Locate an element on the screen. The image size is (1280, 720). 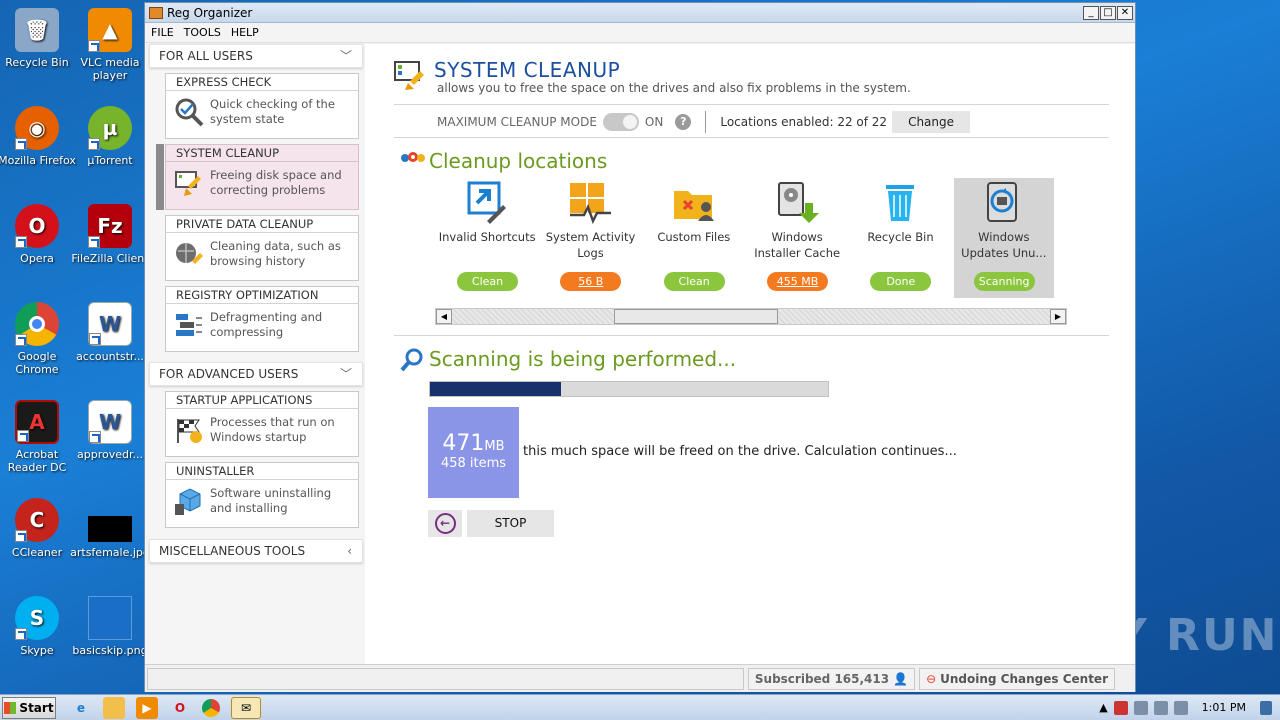
location-tile-system-activity-logs: System Activity Logs 56 B is located at coordinates (590, 238).